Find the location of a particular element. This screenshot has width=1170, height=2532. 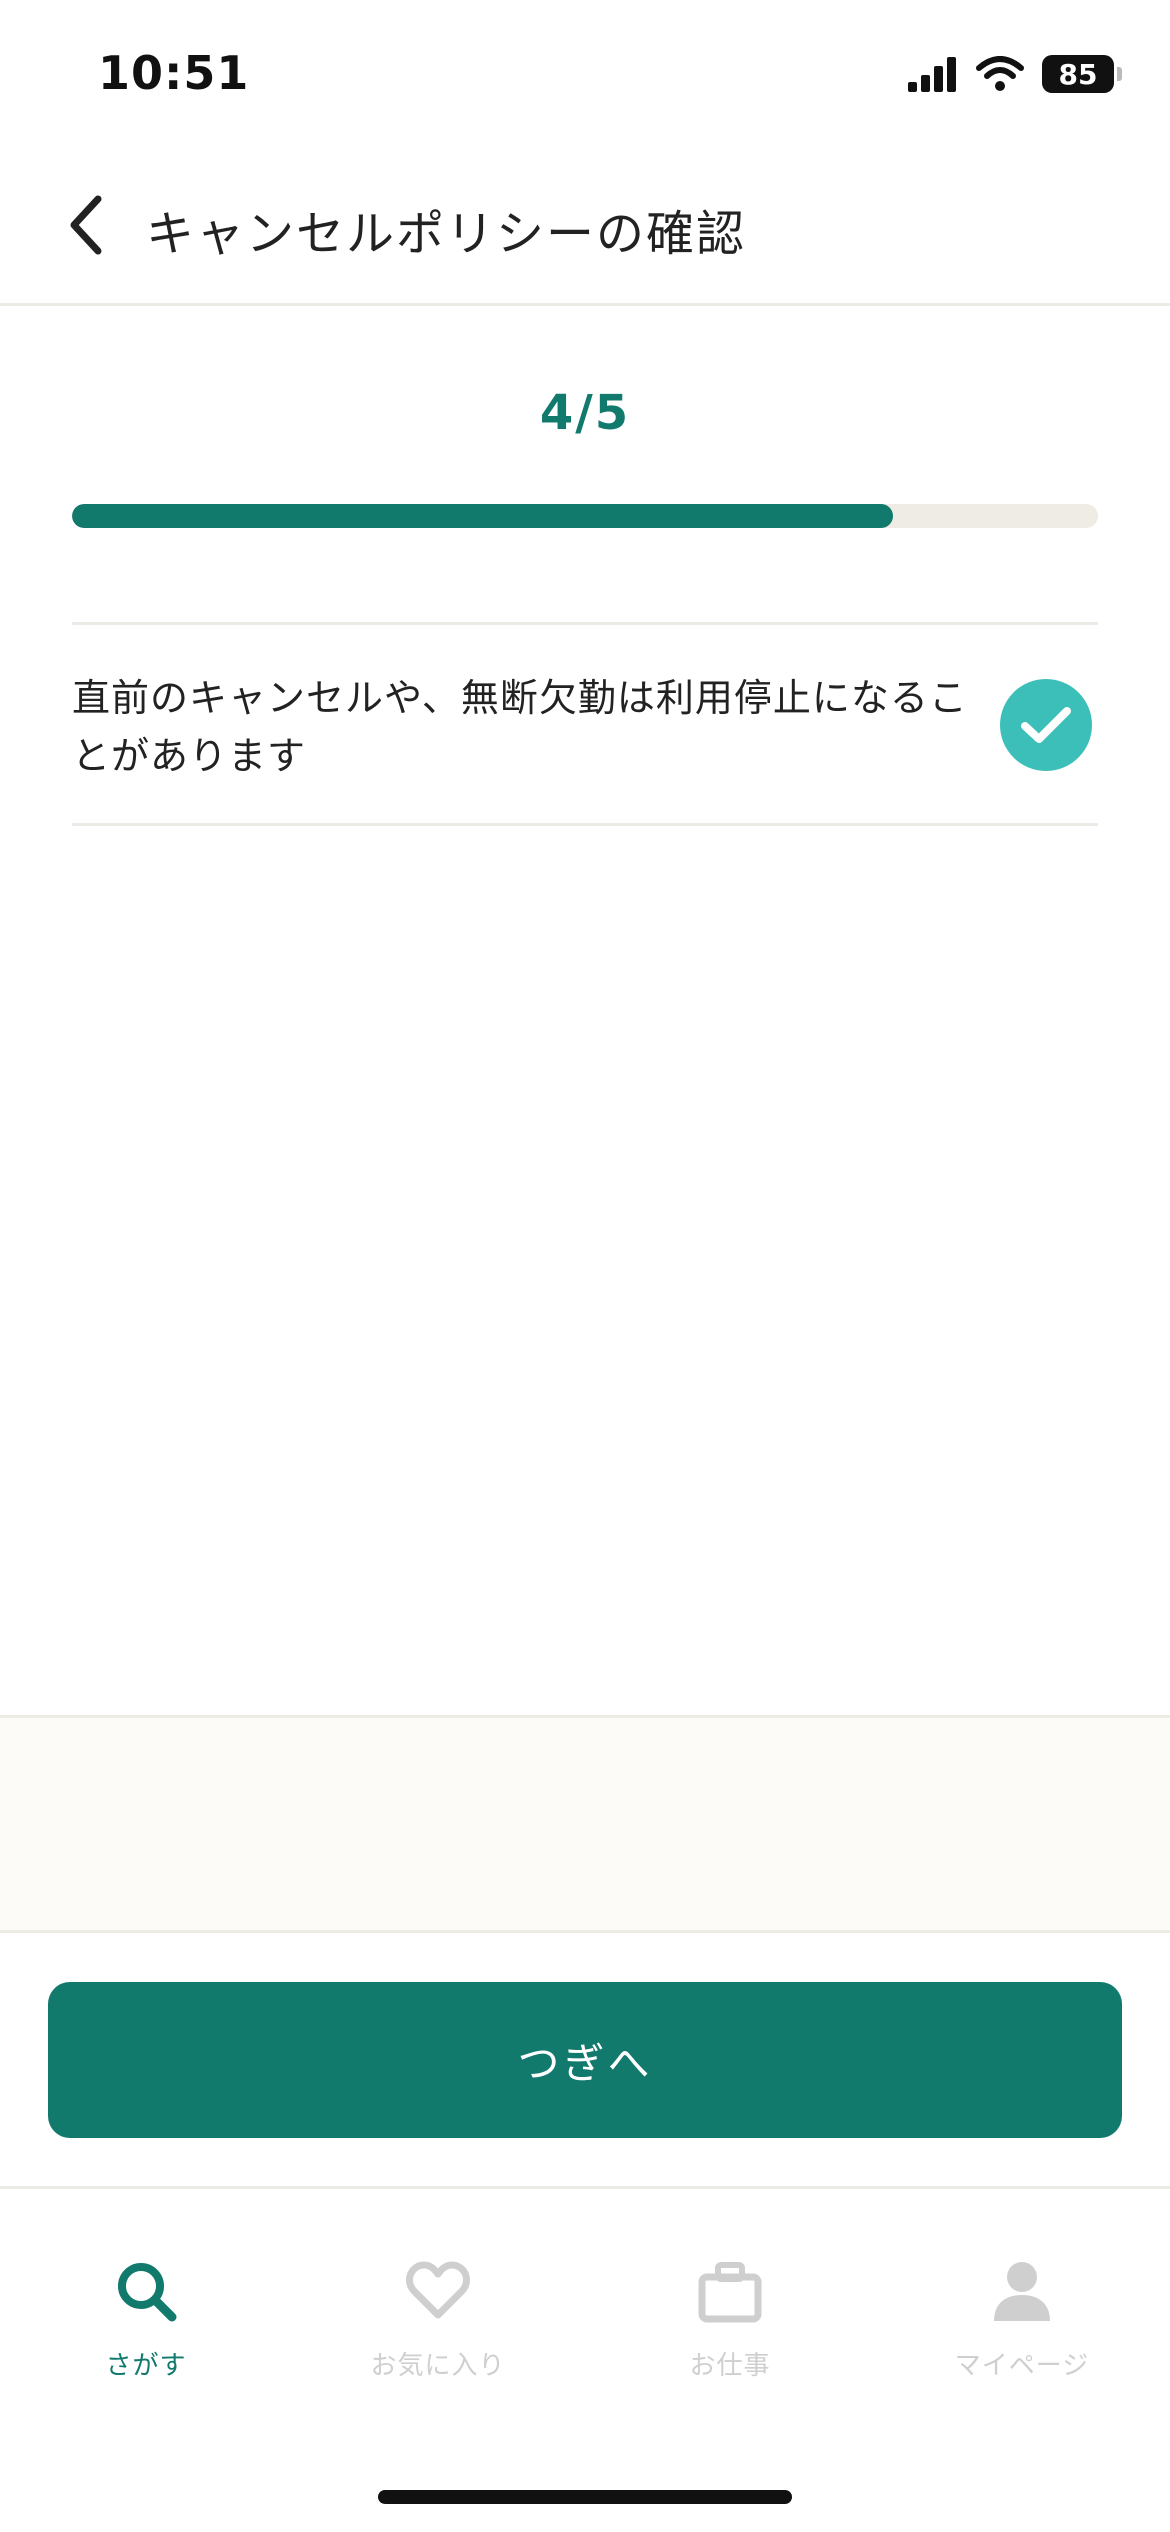

tab-label: マイページ is located at coordinates (1022, 2366).